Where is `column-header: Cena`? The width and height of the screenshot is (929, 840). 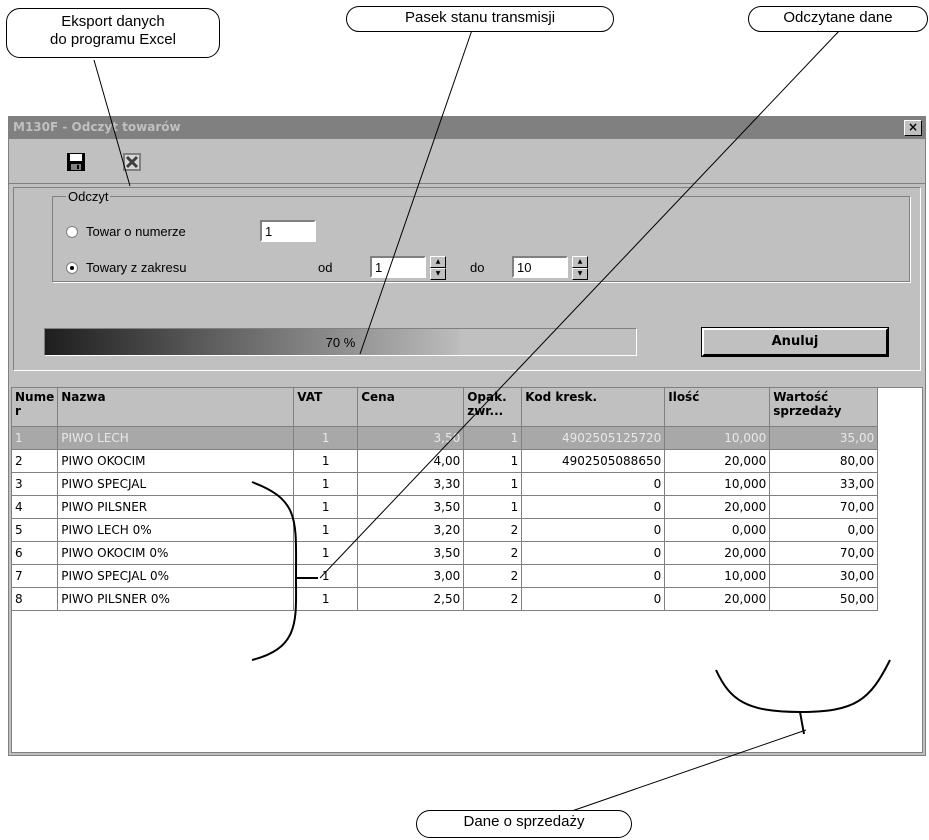
column-header: Cena is located at coordinates (411, 407).